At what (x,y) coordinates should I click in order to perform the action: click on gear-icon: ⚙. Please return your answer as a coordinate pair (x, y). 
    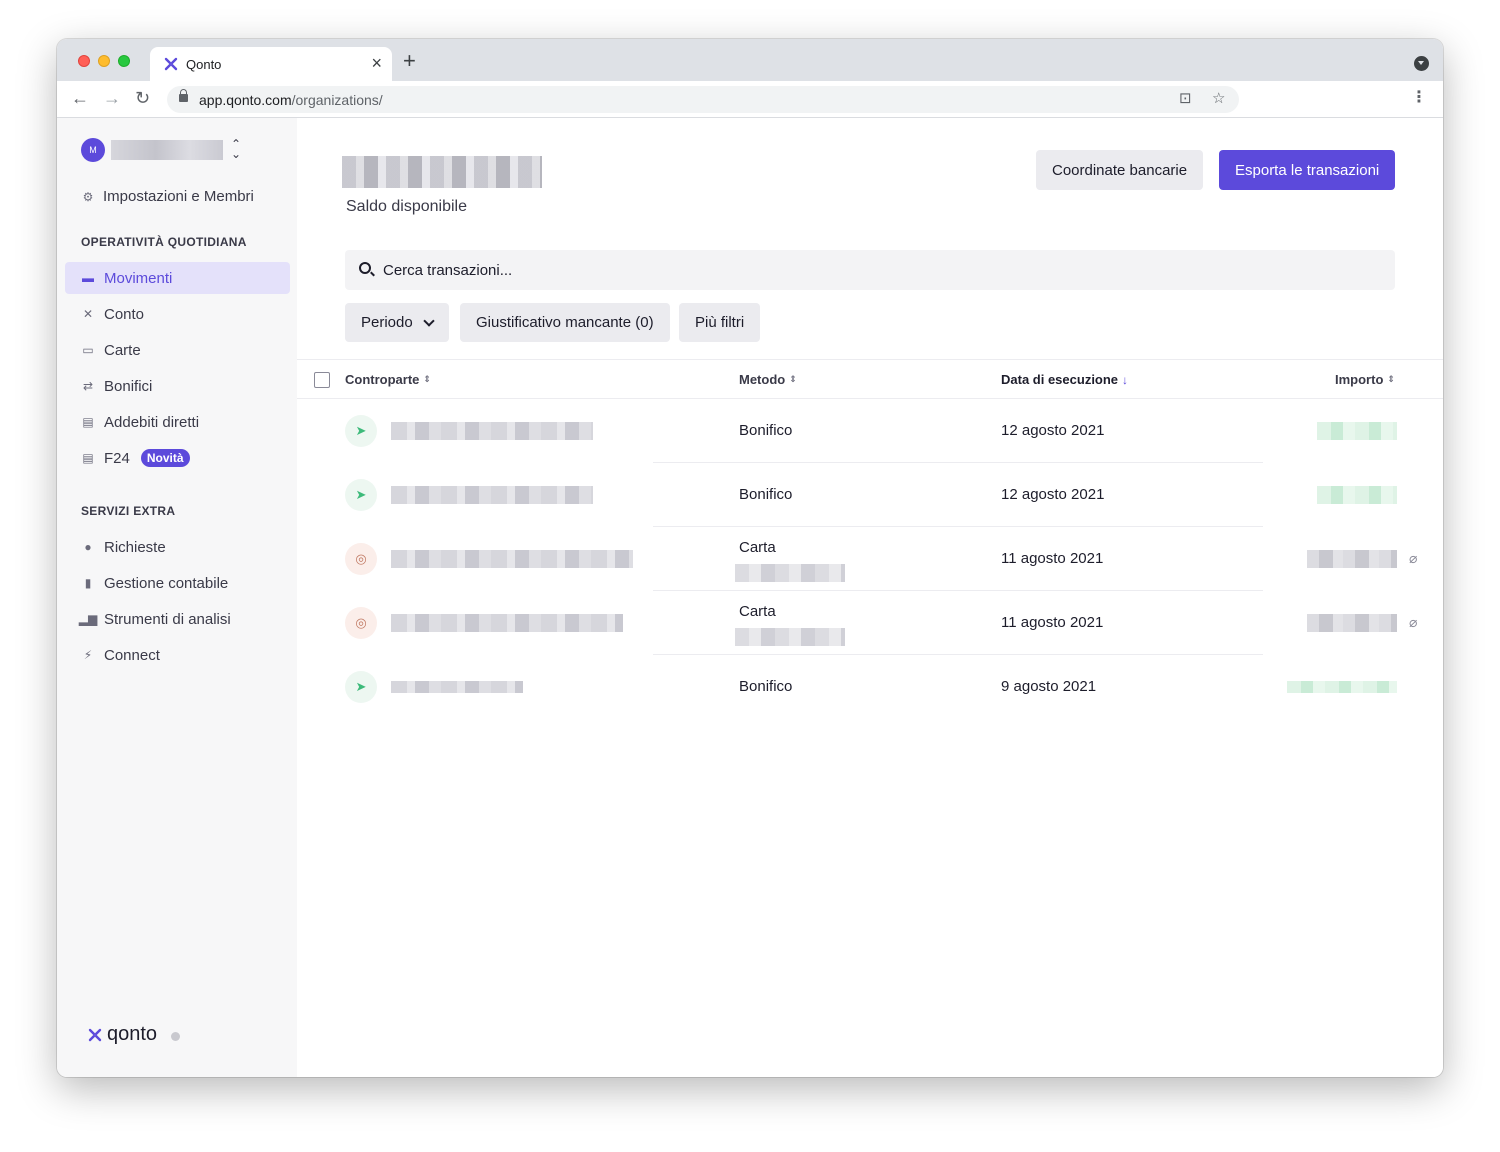
    Looking at the image, I should click on (88, 196).